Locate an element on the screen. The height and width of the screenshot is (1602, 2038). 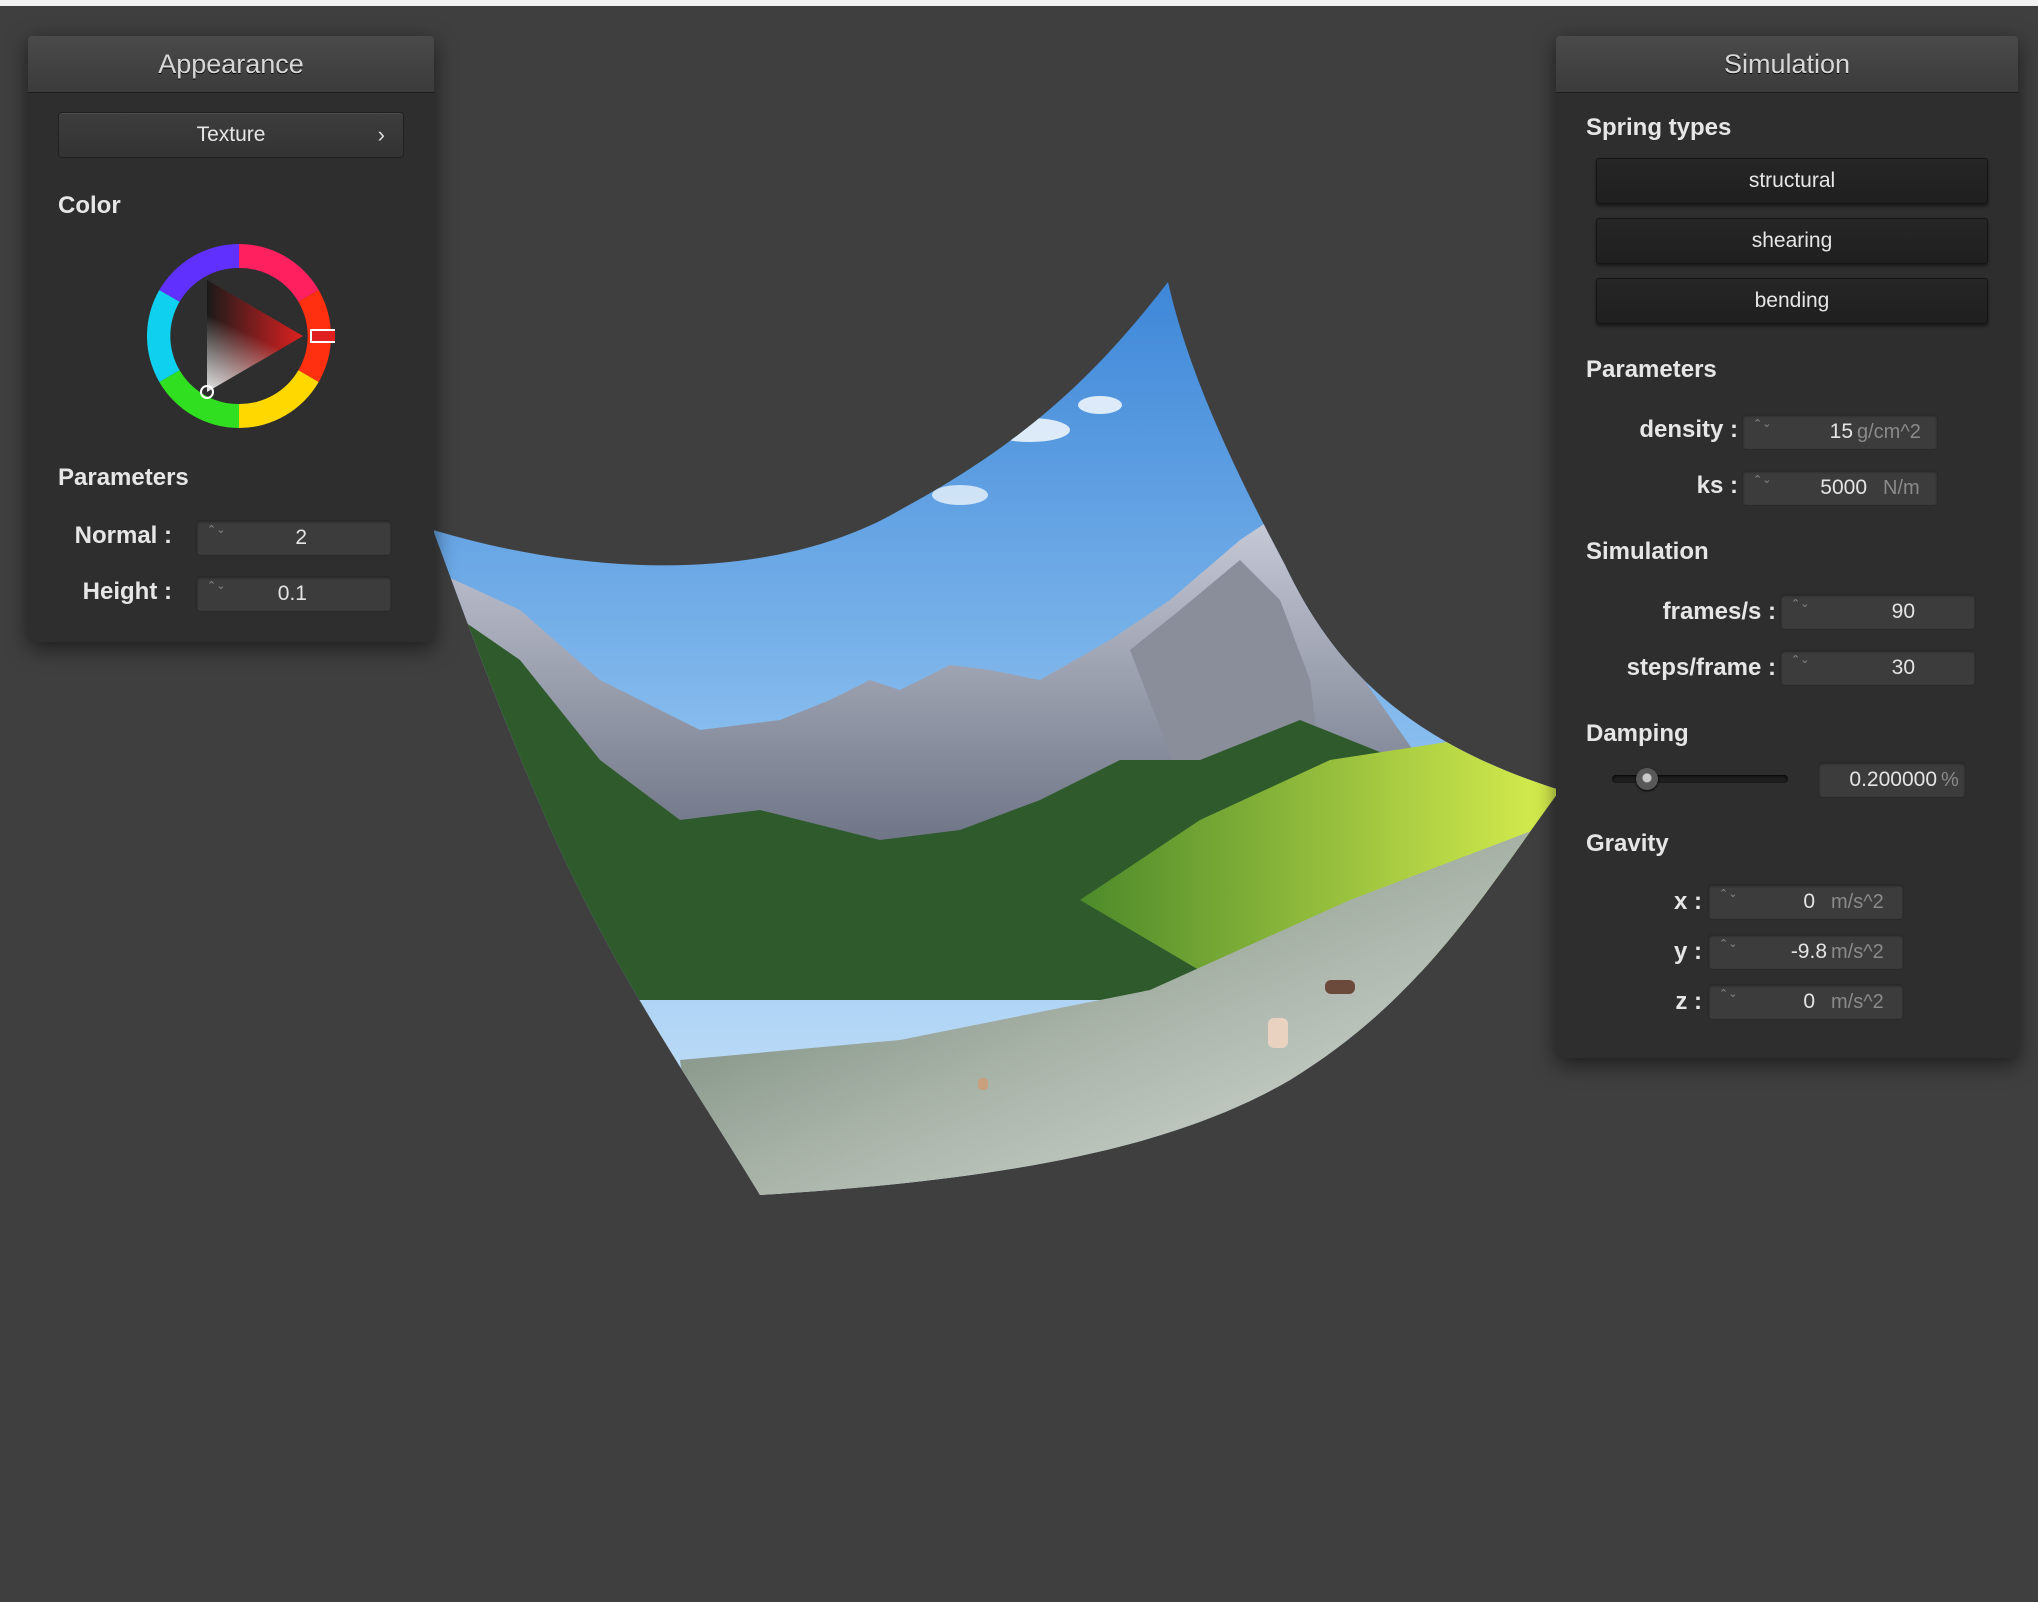
gravity-y-spinbox: ⌃⌄ -9.8 m/s^2 is located at coordinates (1806, 952).